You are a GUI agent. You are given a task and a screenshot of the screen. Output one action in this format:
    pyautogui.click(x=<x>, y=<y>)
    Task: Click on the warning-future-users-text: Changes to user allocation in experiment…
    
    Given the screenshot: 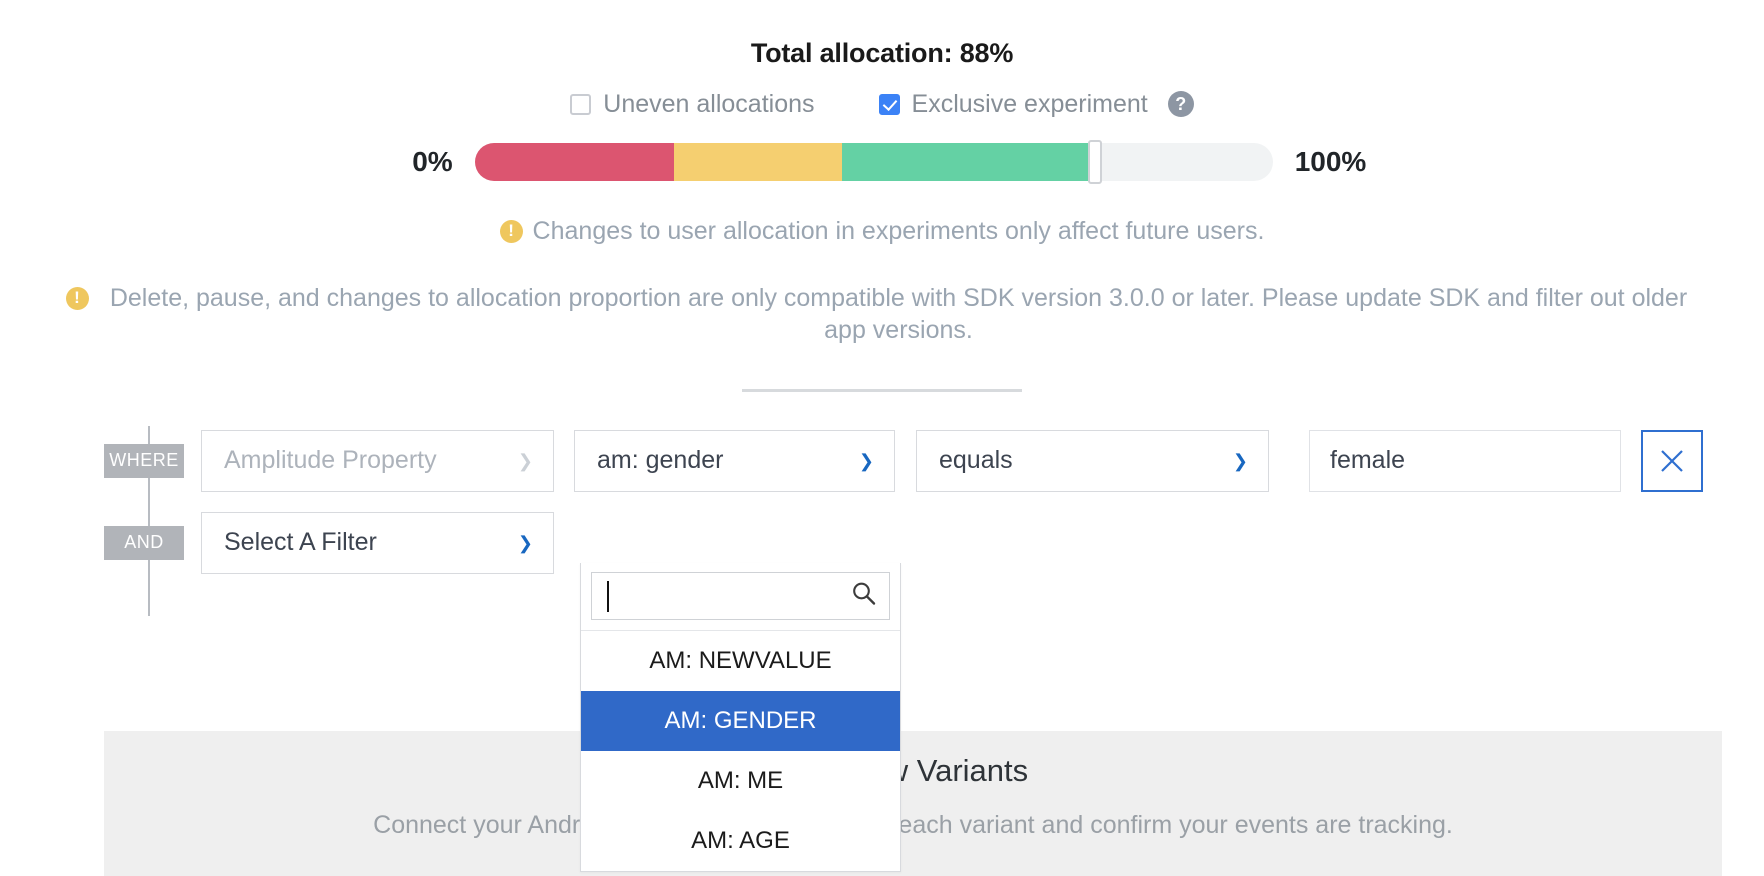 What is the action you would take?
    pyautogui.click(x=898, y=231)
    